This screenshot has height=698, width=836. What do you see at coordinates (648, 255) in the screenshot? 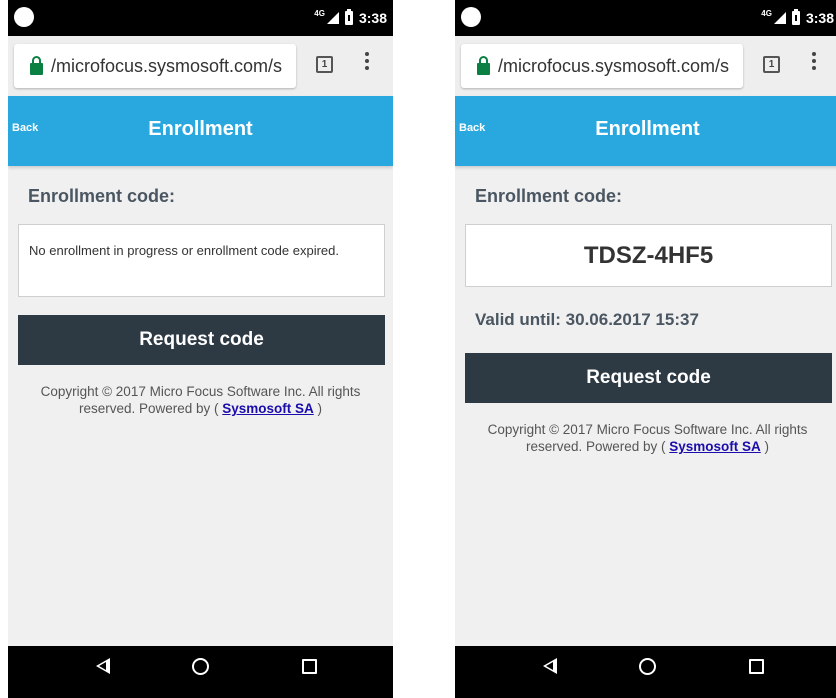
I see `enrollment-code-value: TDSZ-4HF5` at bounding box center [648, 255].